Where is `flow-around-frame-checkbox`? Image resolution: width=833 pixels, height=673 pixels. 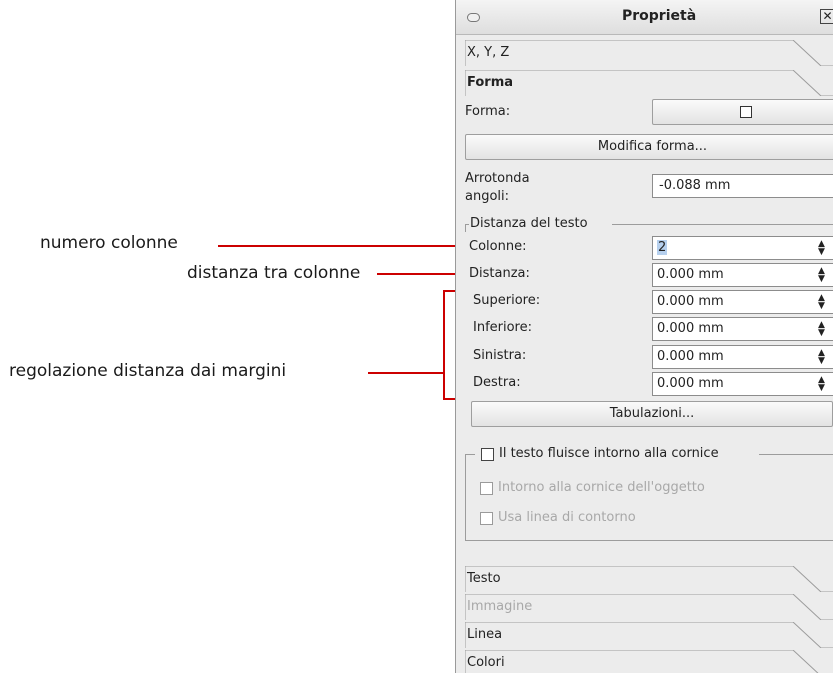
flow-around-frame-checkbox is located at coordinates (487, 454).